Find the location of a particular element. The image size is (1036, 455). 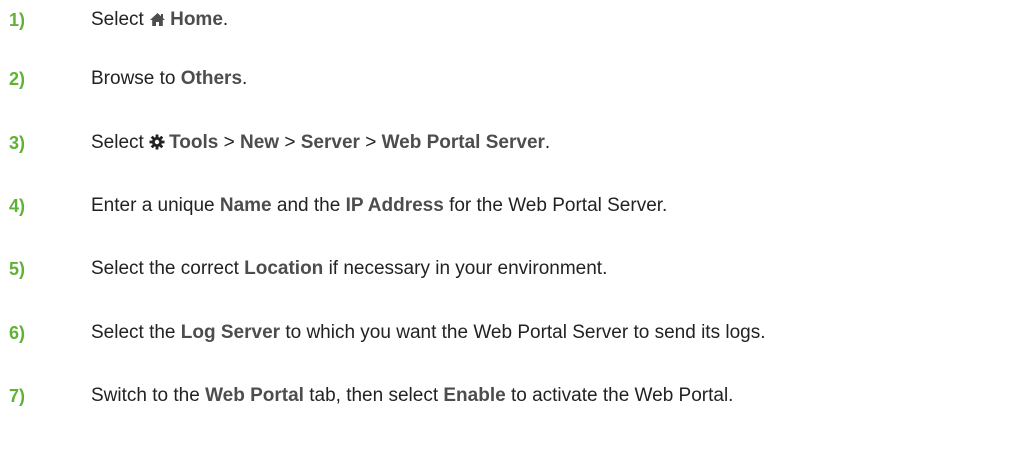

ui-term: Log Server is located at coordinates (230, 332).